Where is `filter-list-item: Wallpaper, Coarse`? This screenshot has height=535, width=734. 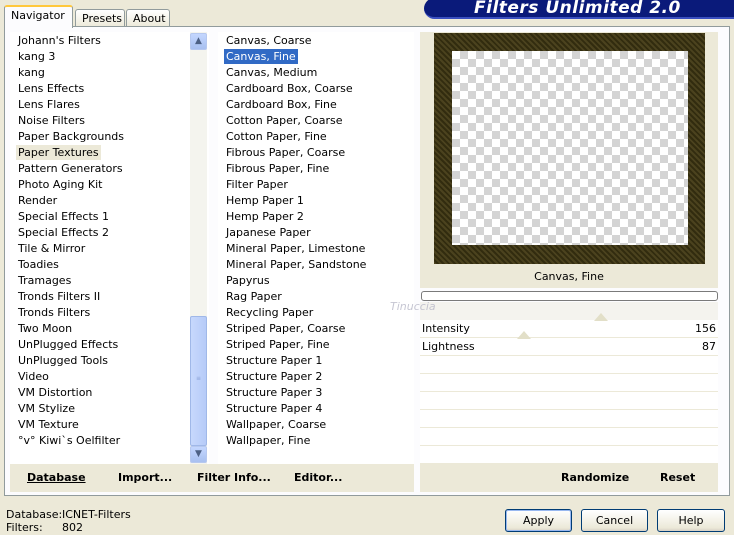 filter-list-item: Wallpaper, Coarse is located at coordinates (276, 424).